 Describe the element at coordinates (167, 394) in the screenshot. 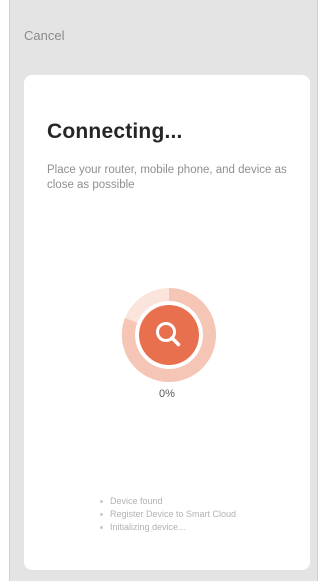

I see `progress-percent: 0%` at that location.